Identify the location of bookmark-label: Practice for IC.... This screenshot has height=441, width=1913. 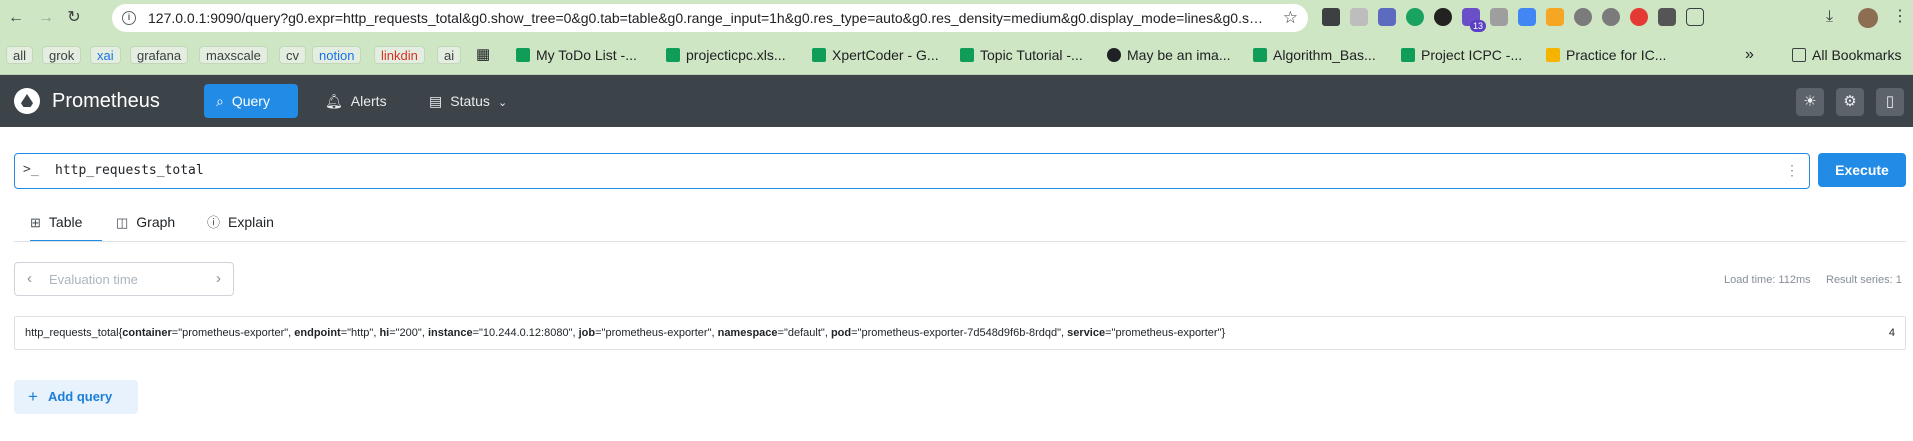
(1616, 55).